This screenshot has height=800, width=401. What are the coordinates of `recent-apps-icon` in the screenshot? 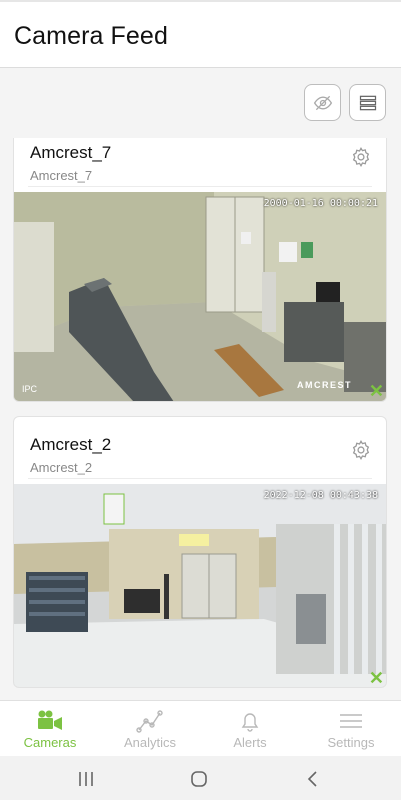 It's located at (86, 779).